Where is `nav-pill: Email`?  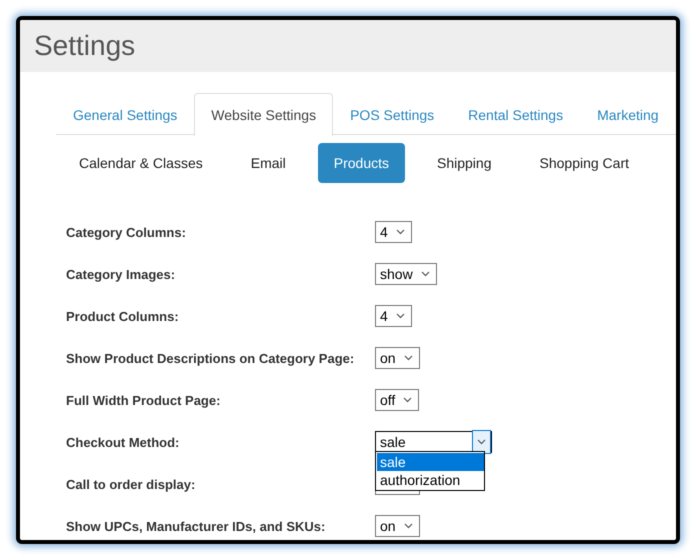
nav-pill: Email is located at coordinates (268, 163).